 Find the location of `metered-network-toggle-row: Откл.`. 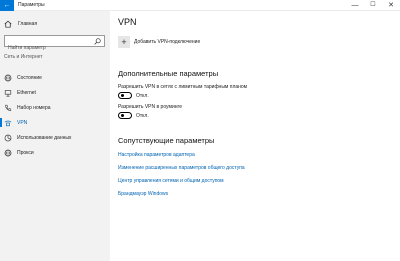

metered-network-toggle-row: Откл. is located at coordinates (133, 95).